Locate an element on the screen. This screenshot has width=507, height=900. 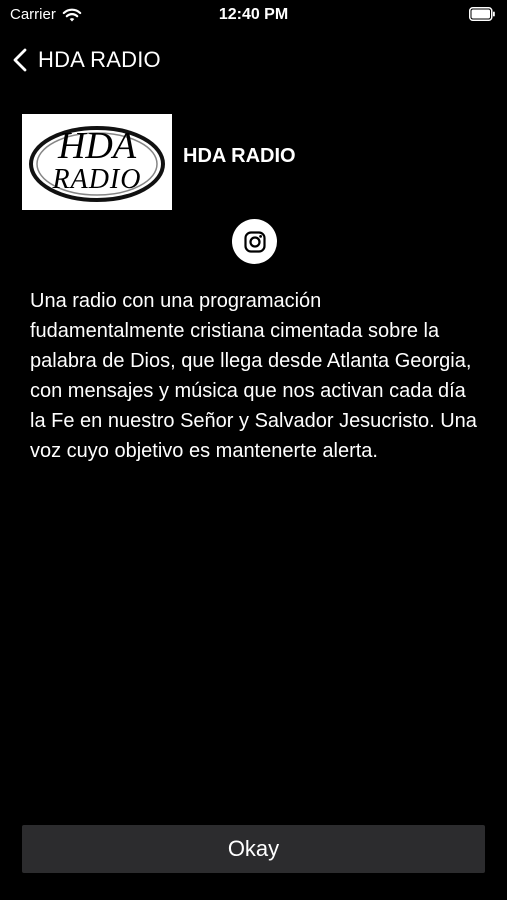
station-logo-image: HDA RADIO is located at coordinates (97, 163).